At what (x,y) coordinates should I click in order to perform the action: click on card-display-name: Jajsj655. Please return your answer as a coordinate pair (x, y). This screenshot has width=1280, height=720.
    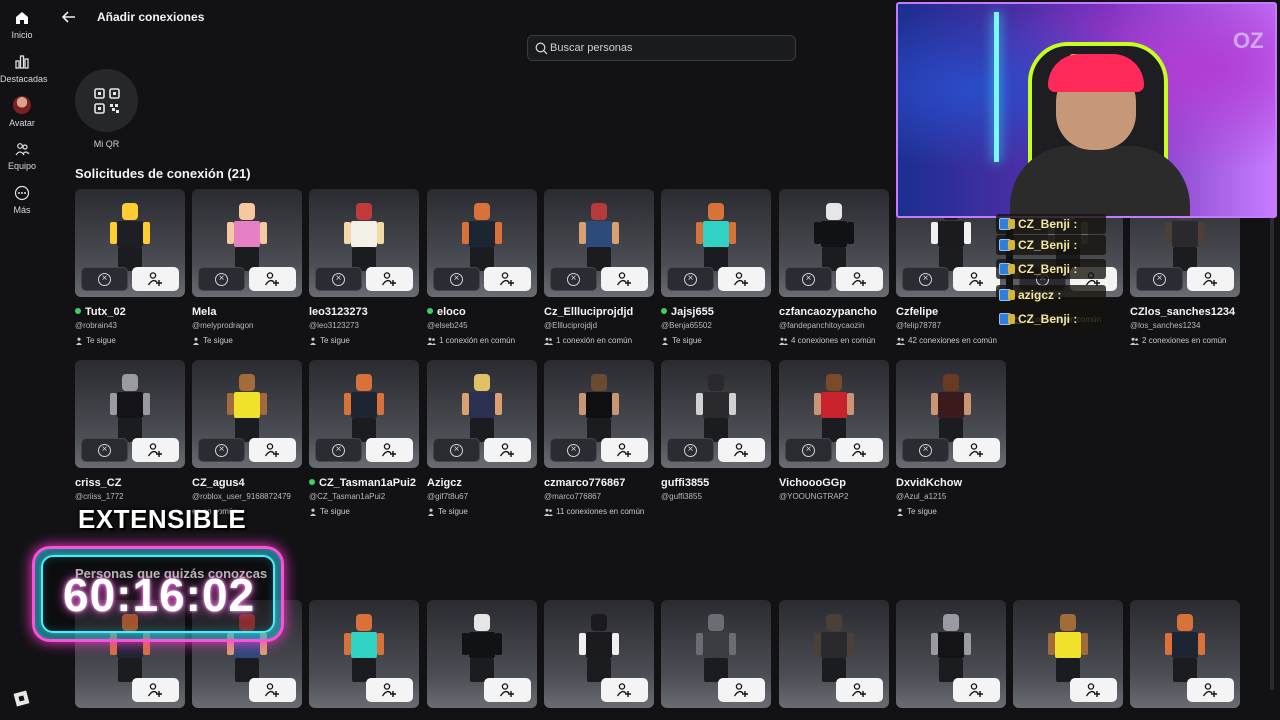
    Looking at the image, I should click on (716, 312).